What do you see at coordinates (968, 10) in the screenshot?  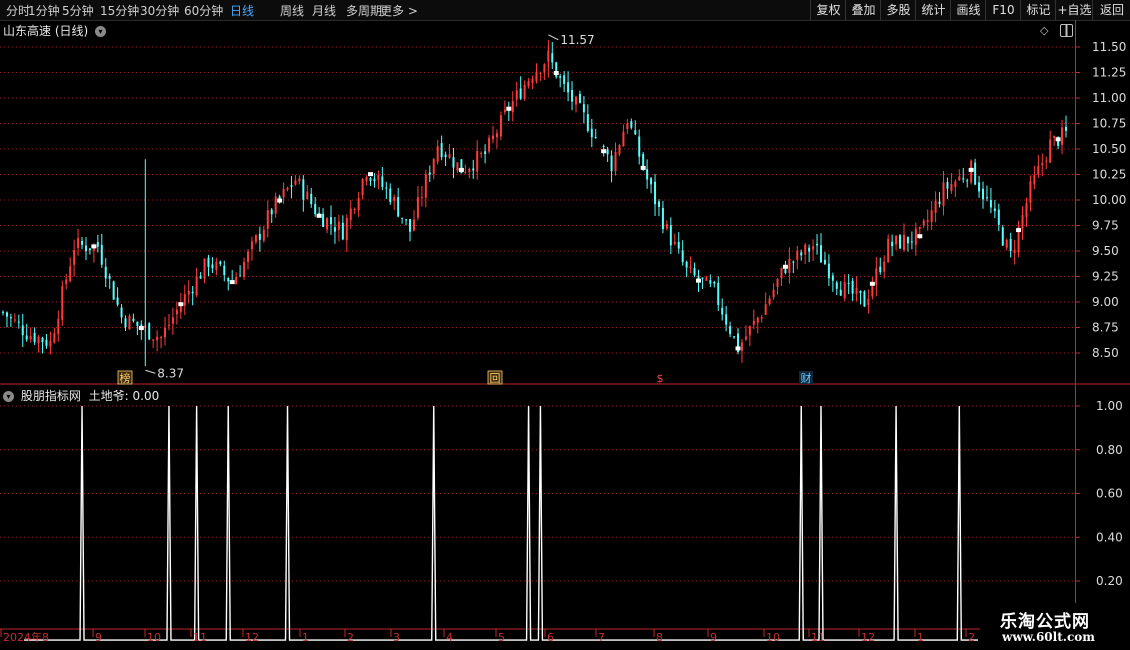 I see `toolbar-action-4: 画线` at bounding box center [968, 10].